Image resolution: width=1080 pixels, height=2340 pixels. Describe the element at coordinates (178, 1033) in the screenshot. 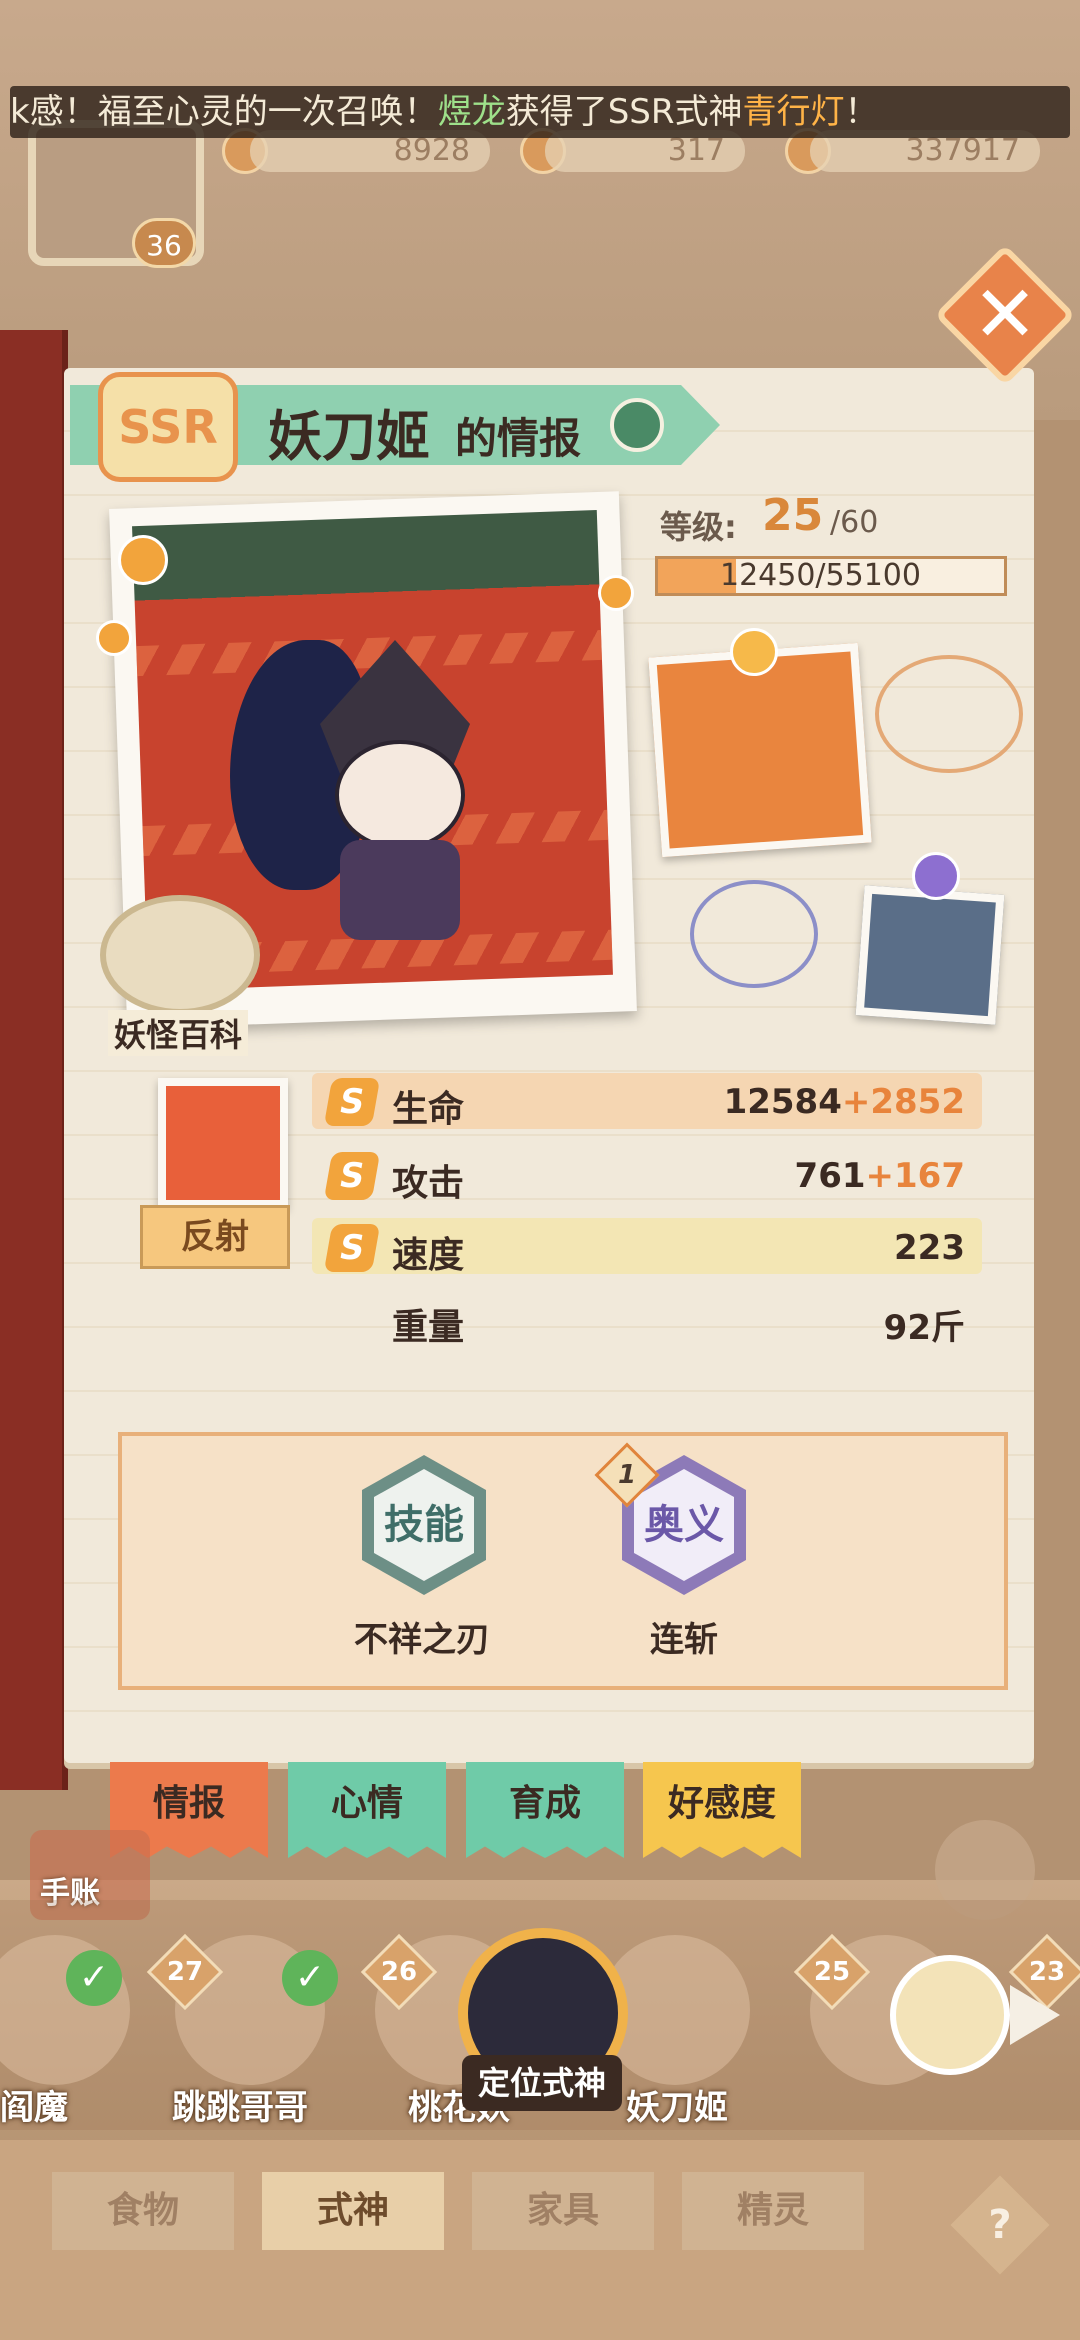

I see `encyclopedia-label: 妖怪百科` at that location.